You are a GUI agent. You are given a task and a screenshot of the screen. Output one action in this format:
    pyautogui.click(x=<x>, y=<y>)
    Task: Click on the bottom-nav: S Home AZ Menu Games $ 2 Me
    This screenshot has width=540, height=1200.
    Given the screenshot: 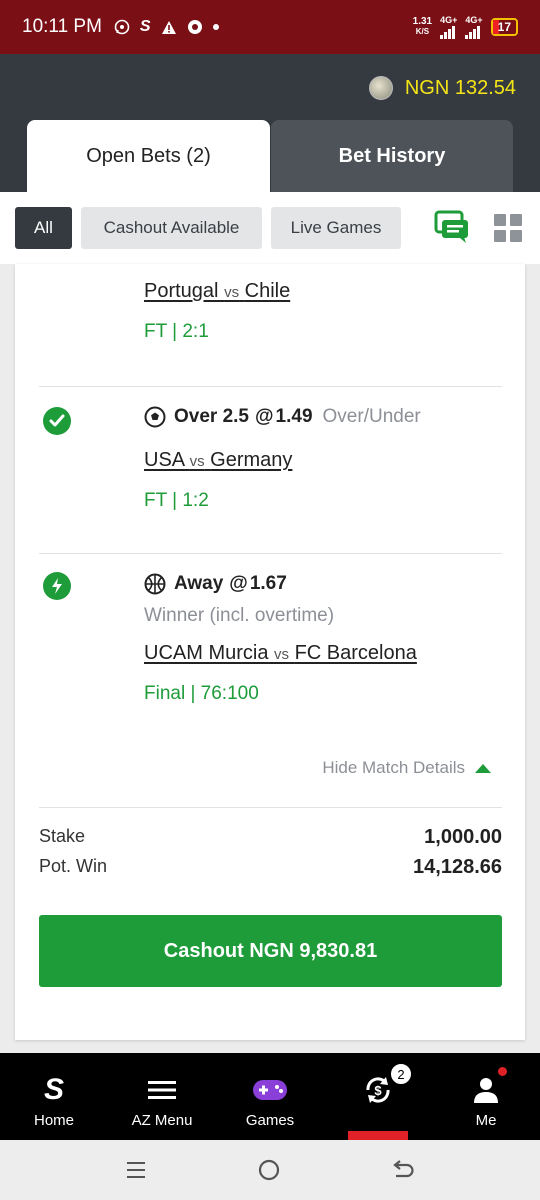 What is the action you would take?
    pyautogui.click(x=270, y=1096)
    